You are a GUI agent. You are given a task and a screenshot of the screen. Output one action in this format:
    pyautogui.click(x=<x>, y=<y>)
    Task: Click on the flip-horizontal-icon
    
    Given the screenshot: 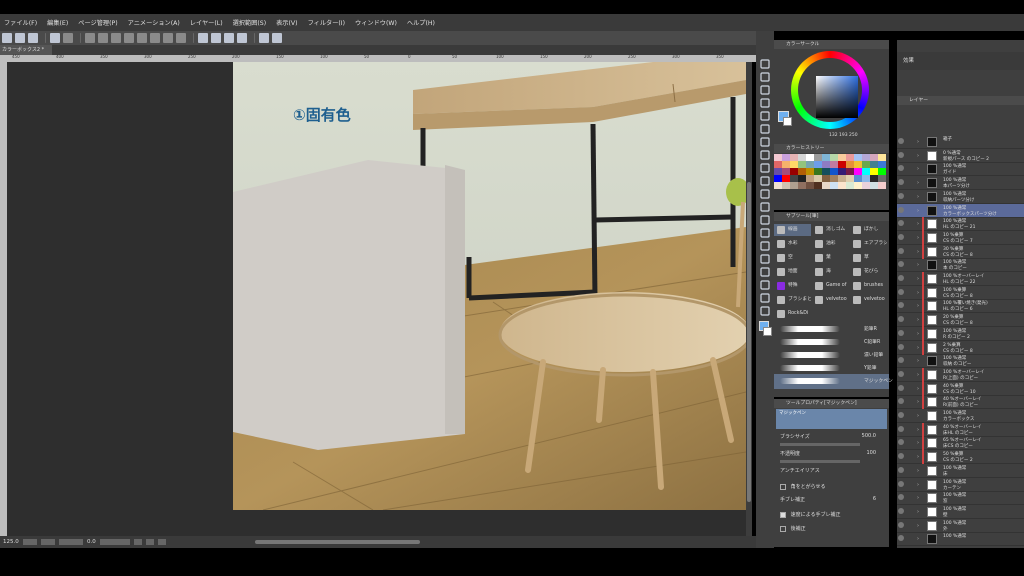 What is the action you would take?
    pyautogui.click(x=149, y=542)
    